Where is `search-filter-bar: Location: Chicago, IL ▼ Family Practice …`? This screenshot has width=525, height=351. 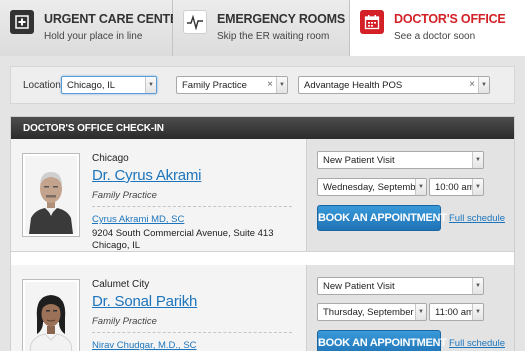 search-filter-bar: Location: Chicago, IL ▼ Family Practice … is located at coordinates (262, 85).